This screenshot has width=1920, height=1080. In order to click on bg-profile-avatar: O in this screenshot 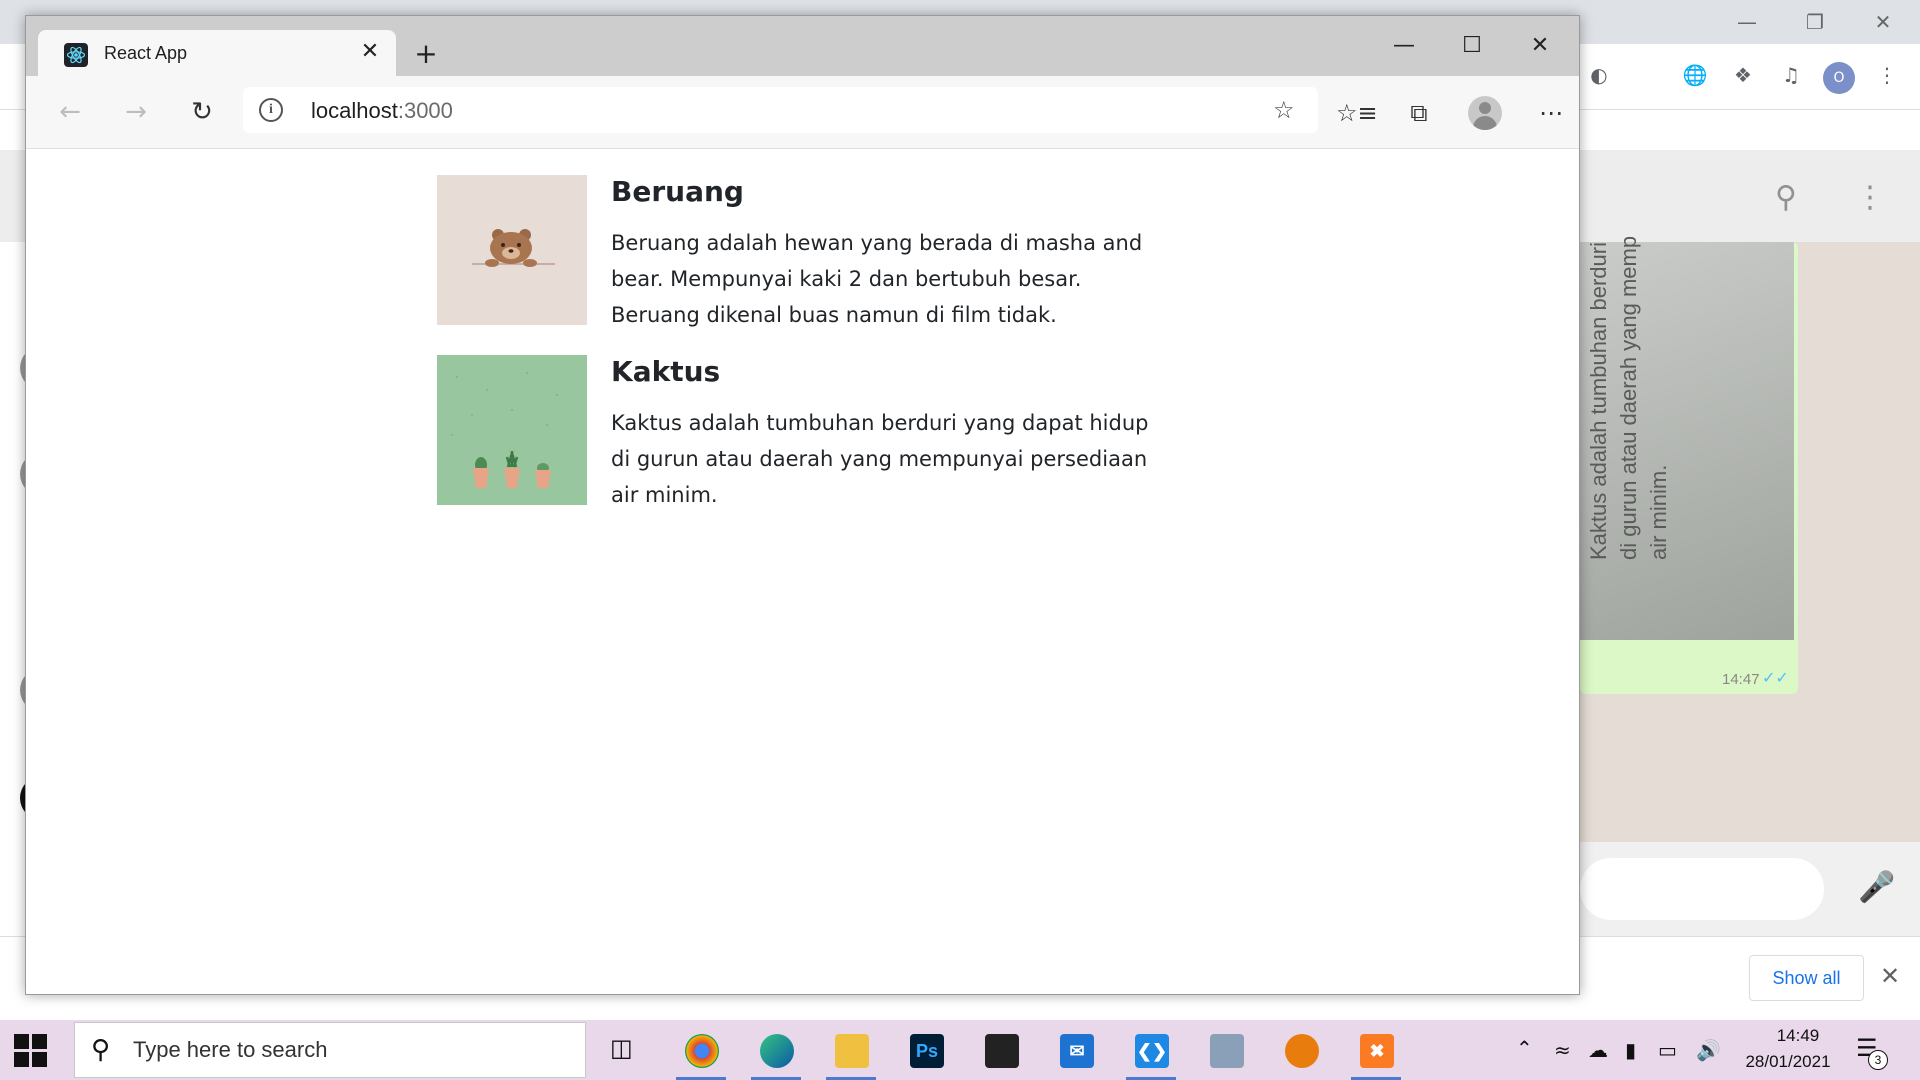, I will do `click(1839, 78)`.